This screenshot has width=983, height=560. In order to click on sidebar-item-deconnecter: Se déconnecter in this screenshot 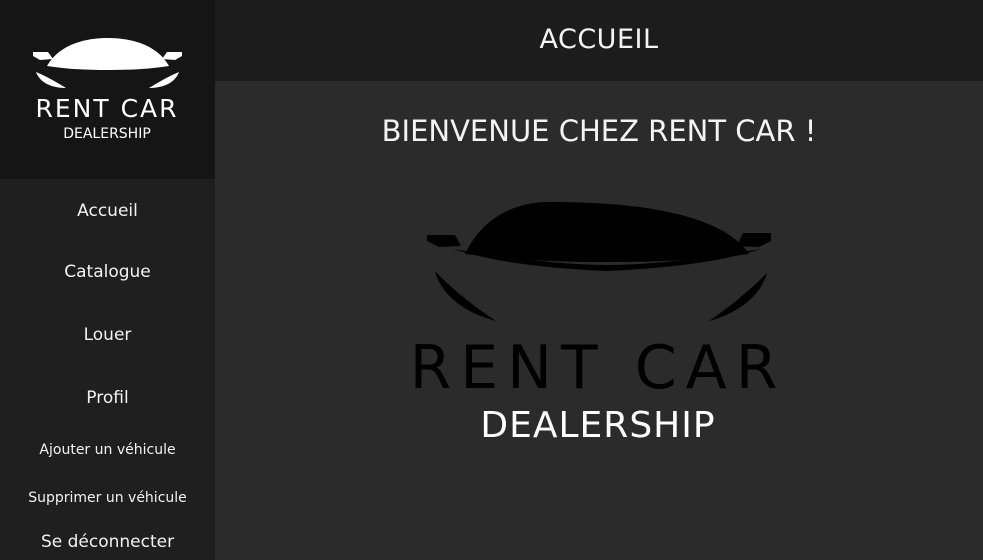, I will do `click(107, 542)`.